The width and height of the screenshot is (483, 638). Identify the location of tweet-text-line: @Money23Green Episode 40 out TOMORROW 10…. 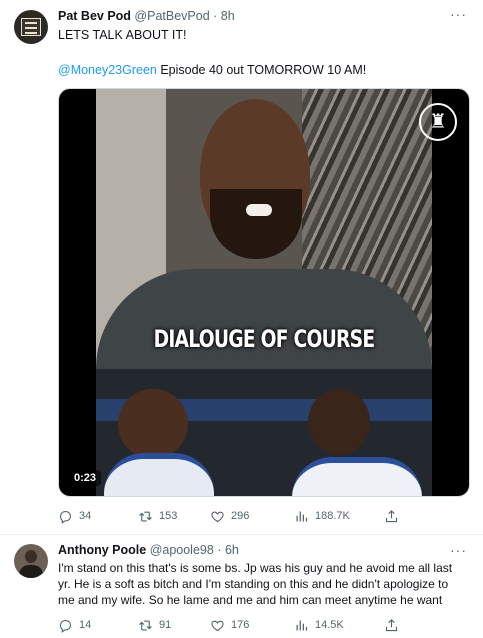
(212, 70).